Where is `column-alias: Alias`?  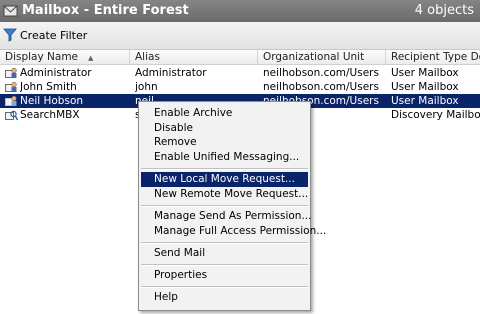 column-alias: Alias is located at coordinates (194, 57).